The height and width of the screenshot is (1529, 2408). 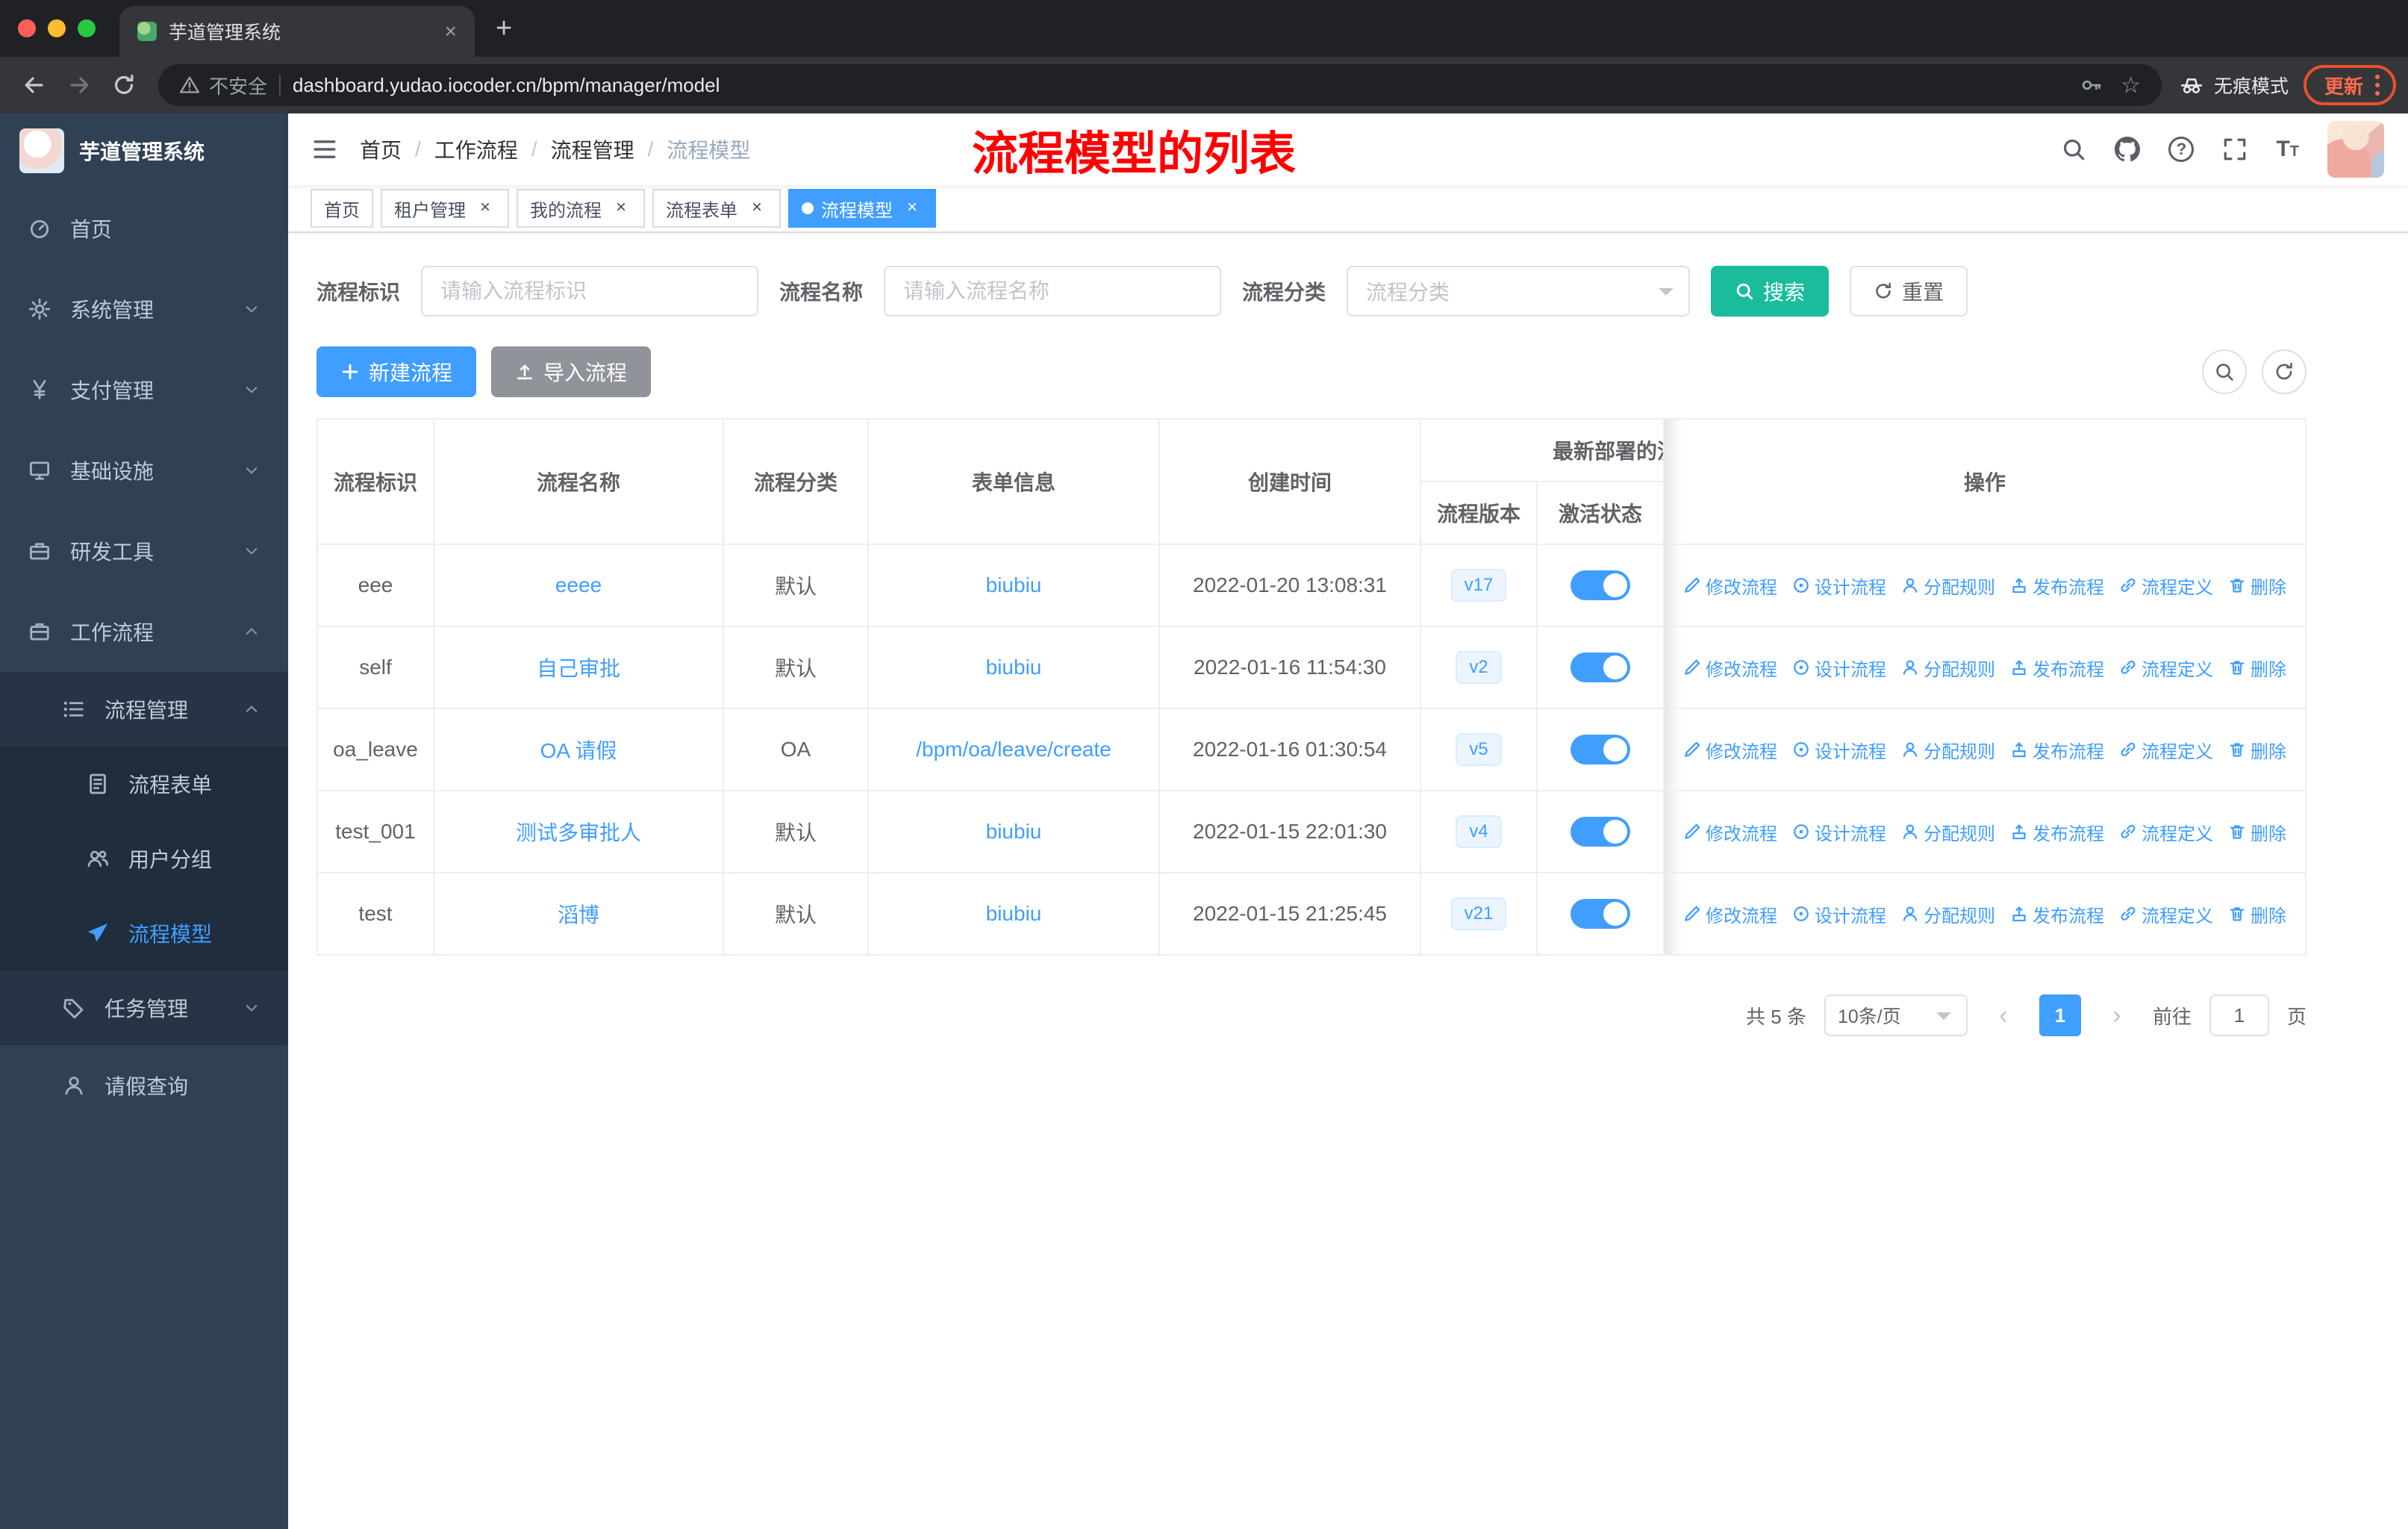 What do you see at coordinates (144, 1085) in the screenshot?
I see `sidebar-item-请假查询: 请假查询` at bounding box center [144, 1085].